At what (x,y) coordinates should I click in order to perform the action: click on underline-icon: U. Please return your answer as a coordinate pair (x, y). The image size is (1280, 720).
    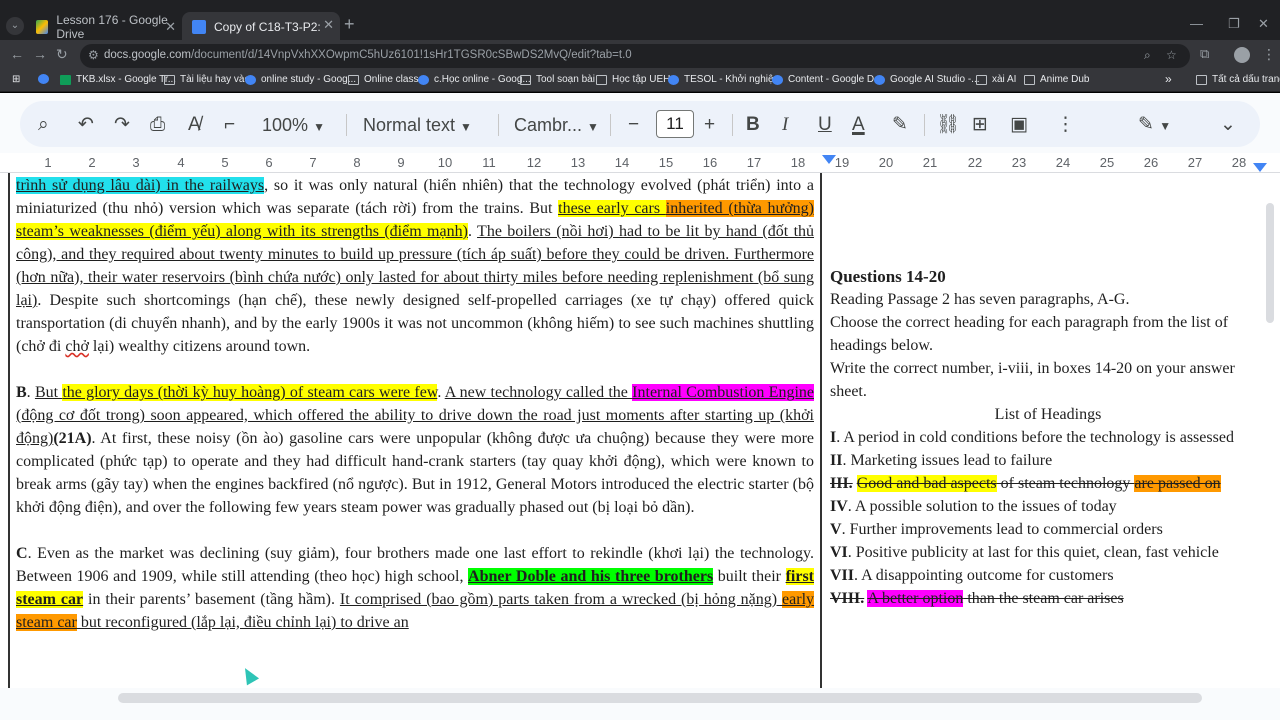
    Looking at the image, I should click on (825, 125).